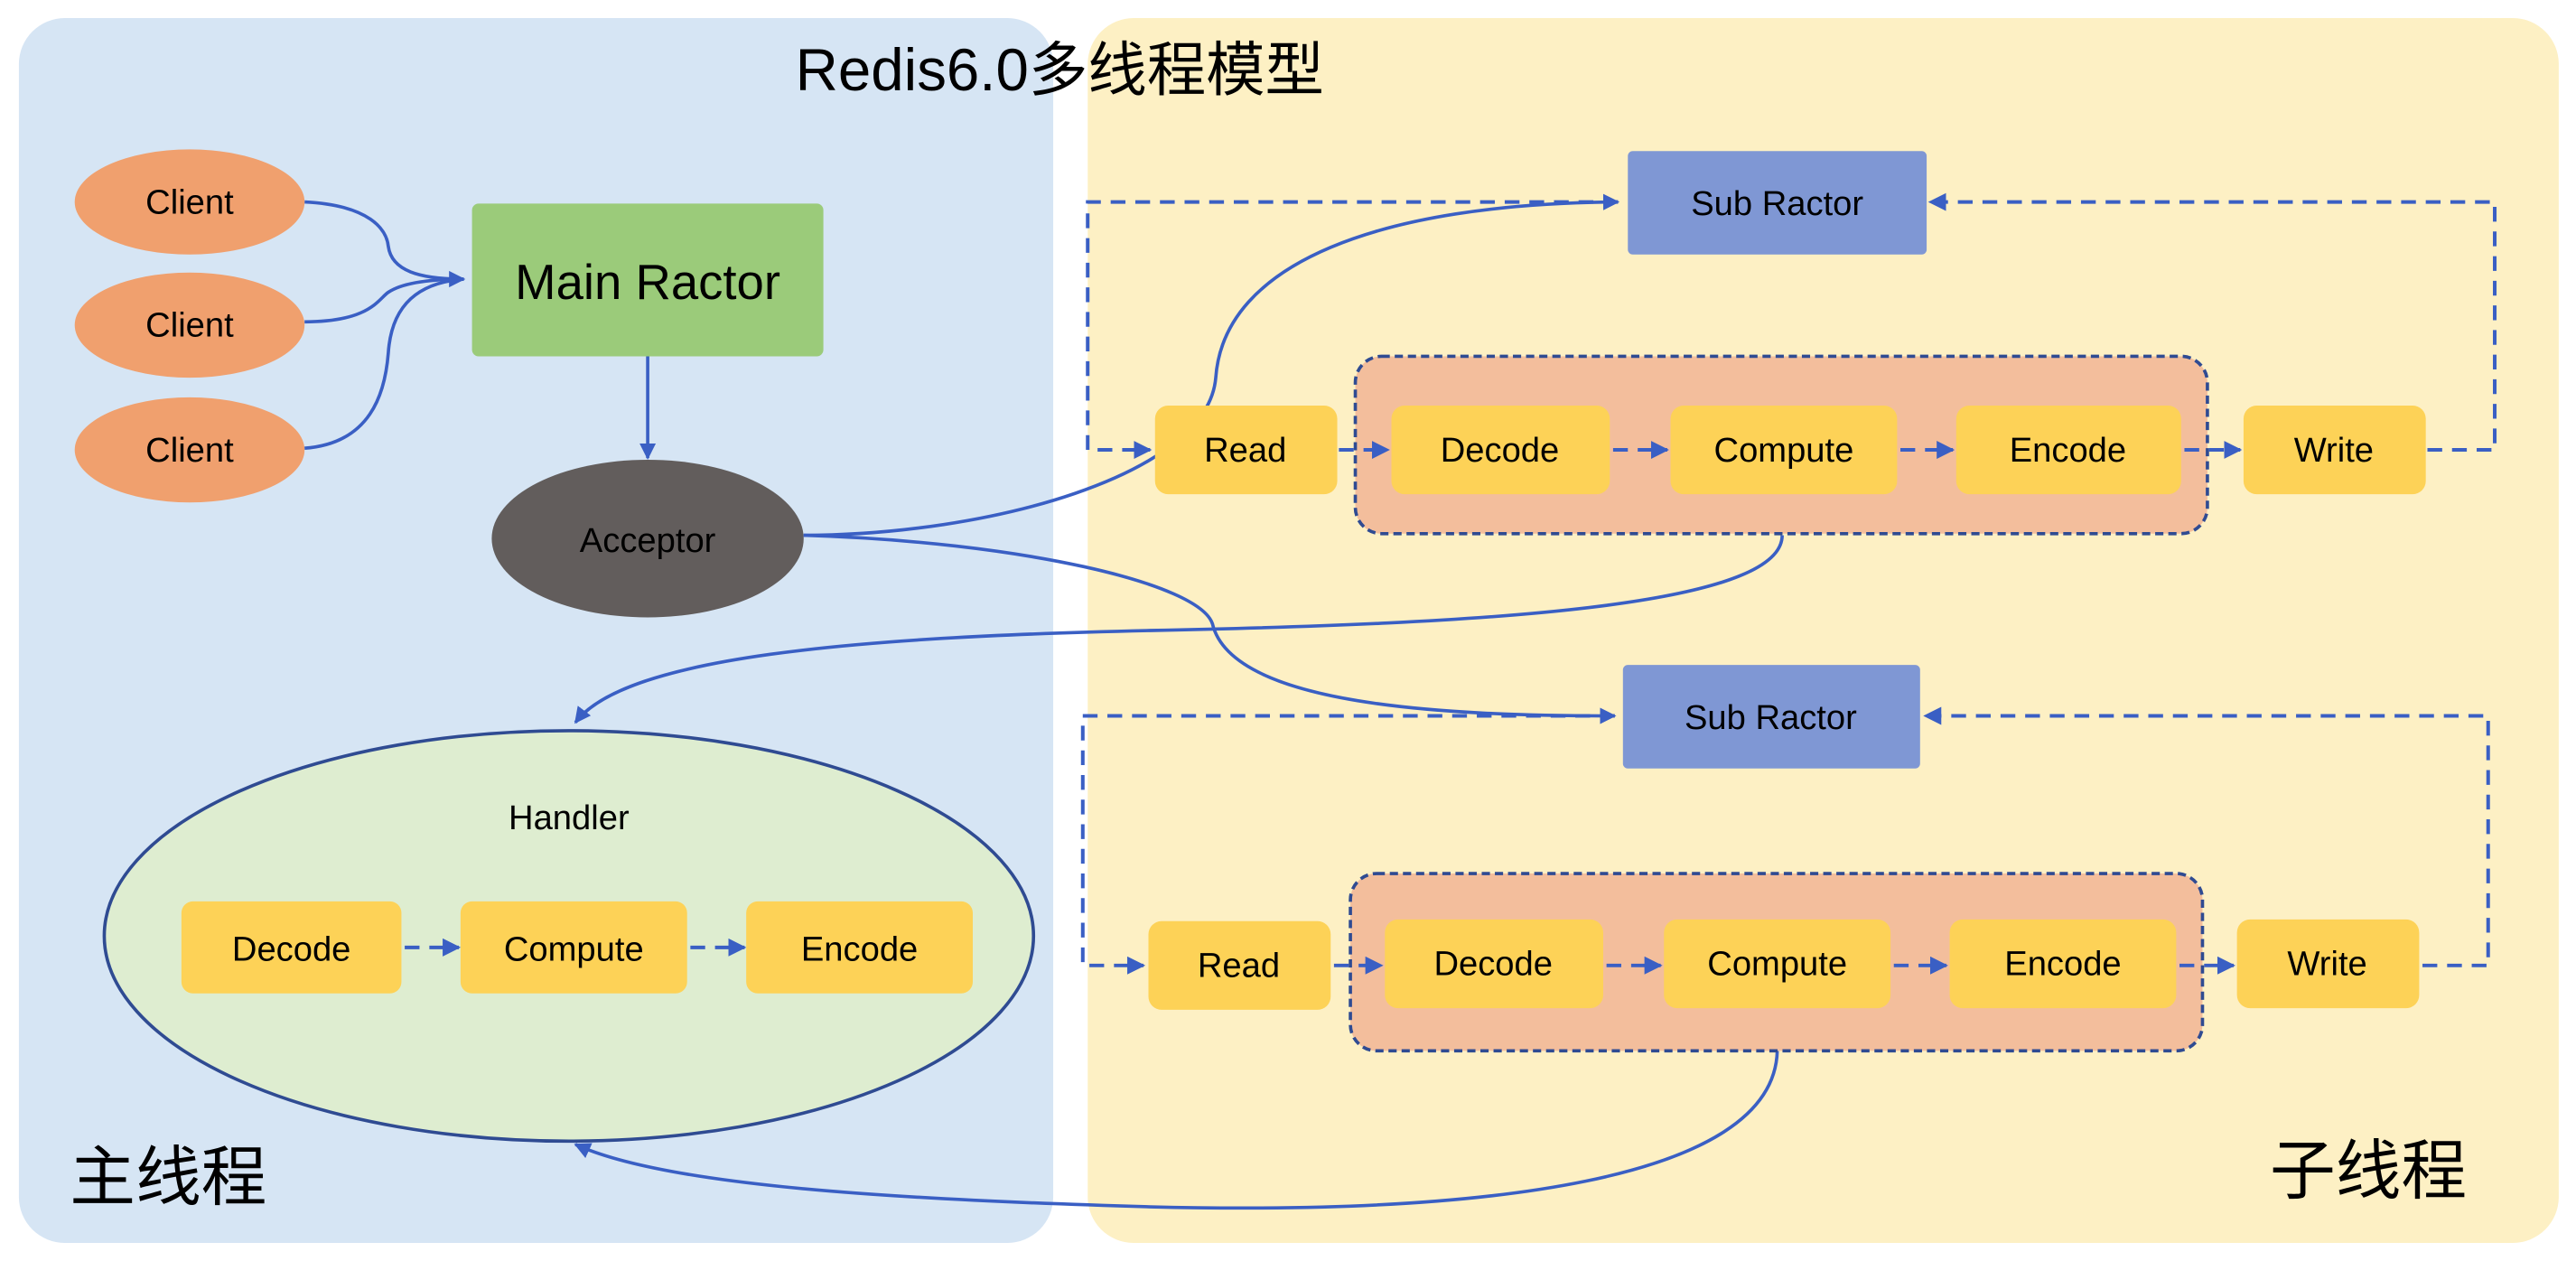 This screenshot has width=2576, height=1261. I want to click on group-2-encode-node: Encode, so click(2063, 964).